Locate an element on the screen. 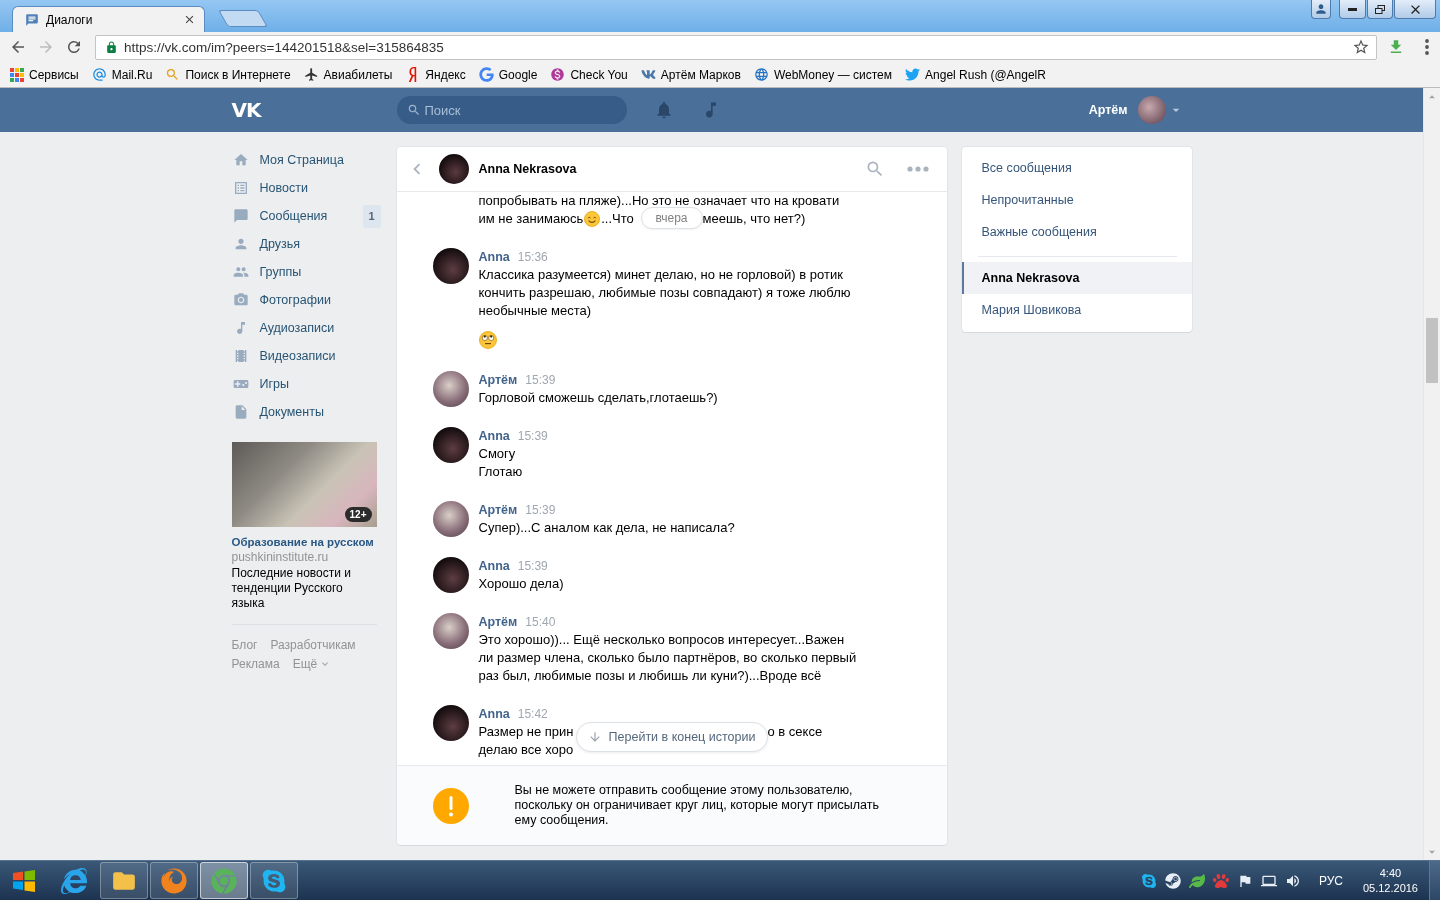 Image resolution: width=1440 pixels, height=900 pixels. coin-icon is located at coordinates (558, 74).